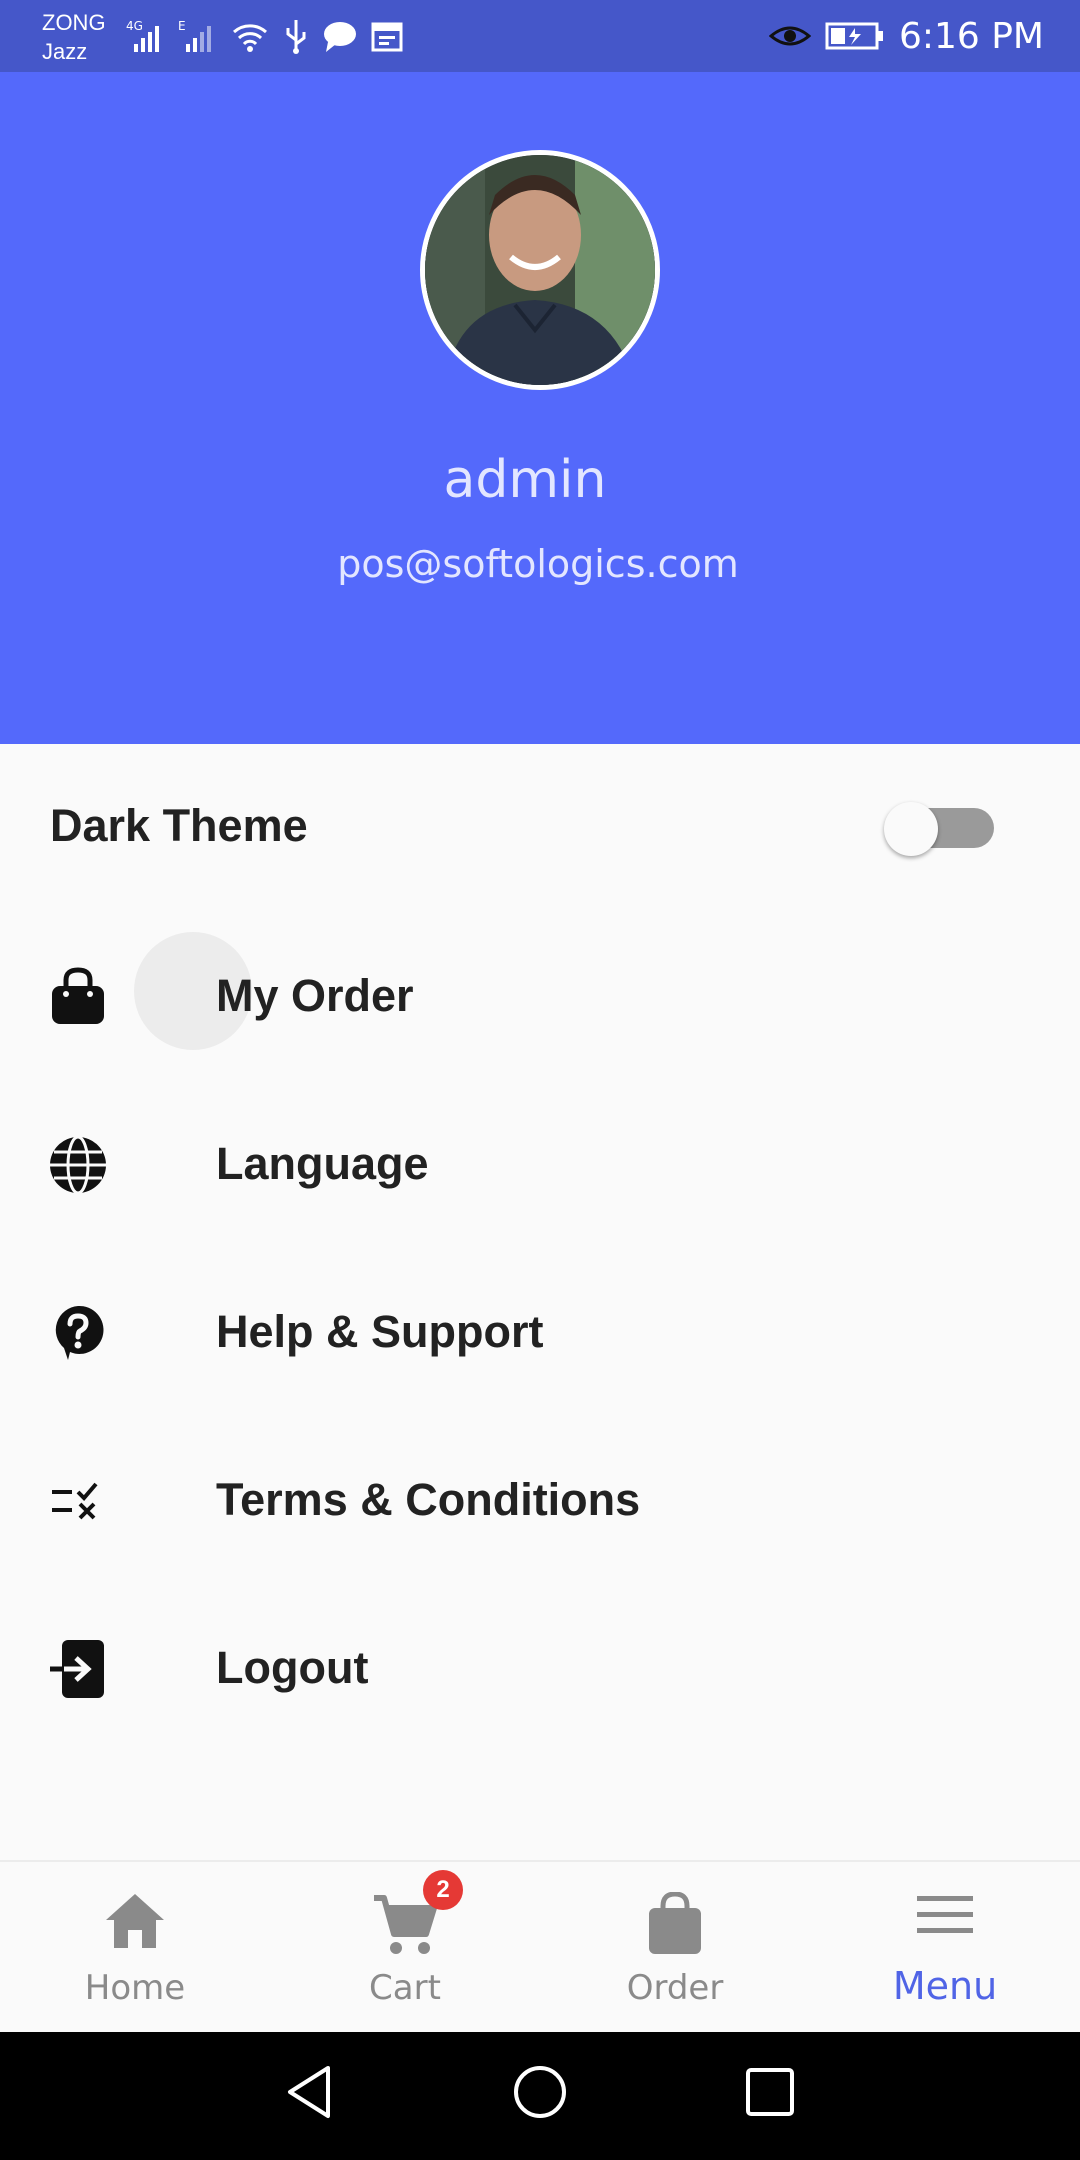 This screenshot has width=1080, height=2160. Describe the element at coordinates (945, 1914) in the screenshot. I see `menu-icon` at that location.